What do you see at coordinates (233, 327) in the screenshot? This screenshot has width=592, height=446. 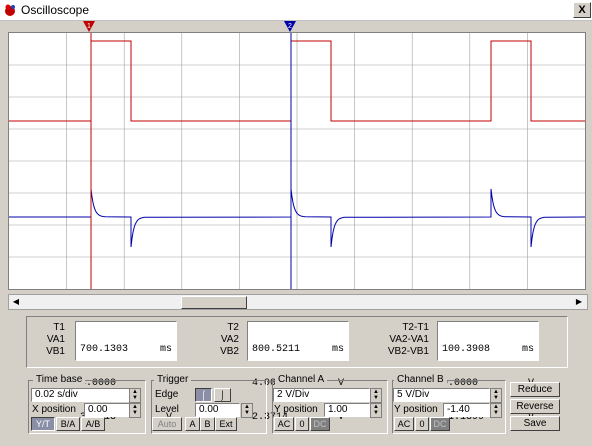 I see `t2-label: T2` at bounding box center [233, 327].